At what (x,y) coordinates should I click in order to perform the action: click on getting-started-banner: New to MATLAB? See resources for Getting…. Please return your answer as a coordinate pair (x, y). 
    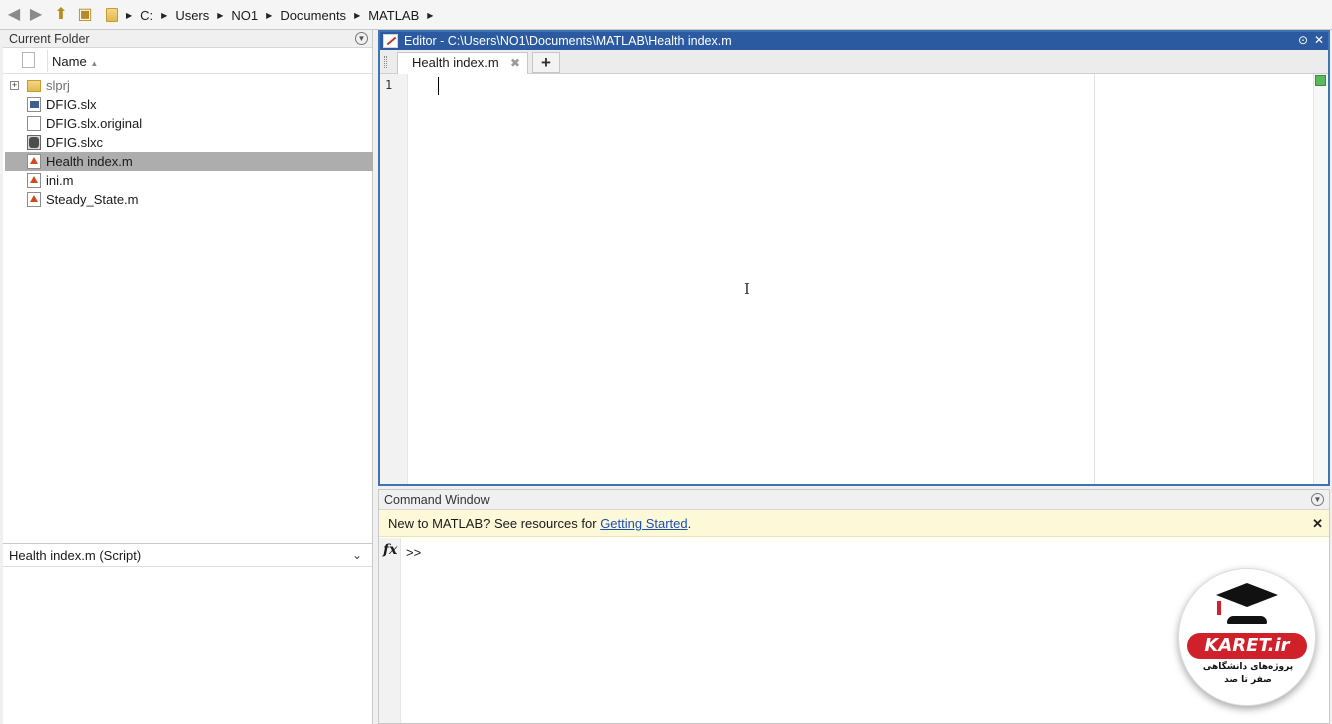
    Looking at the image, I should click on (854, 523).